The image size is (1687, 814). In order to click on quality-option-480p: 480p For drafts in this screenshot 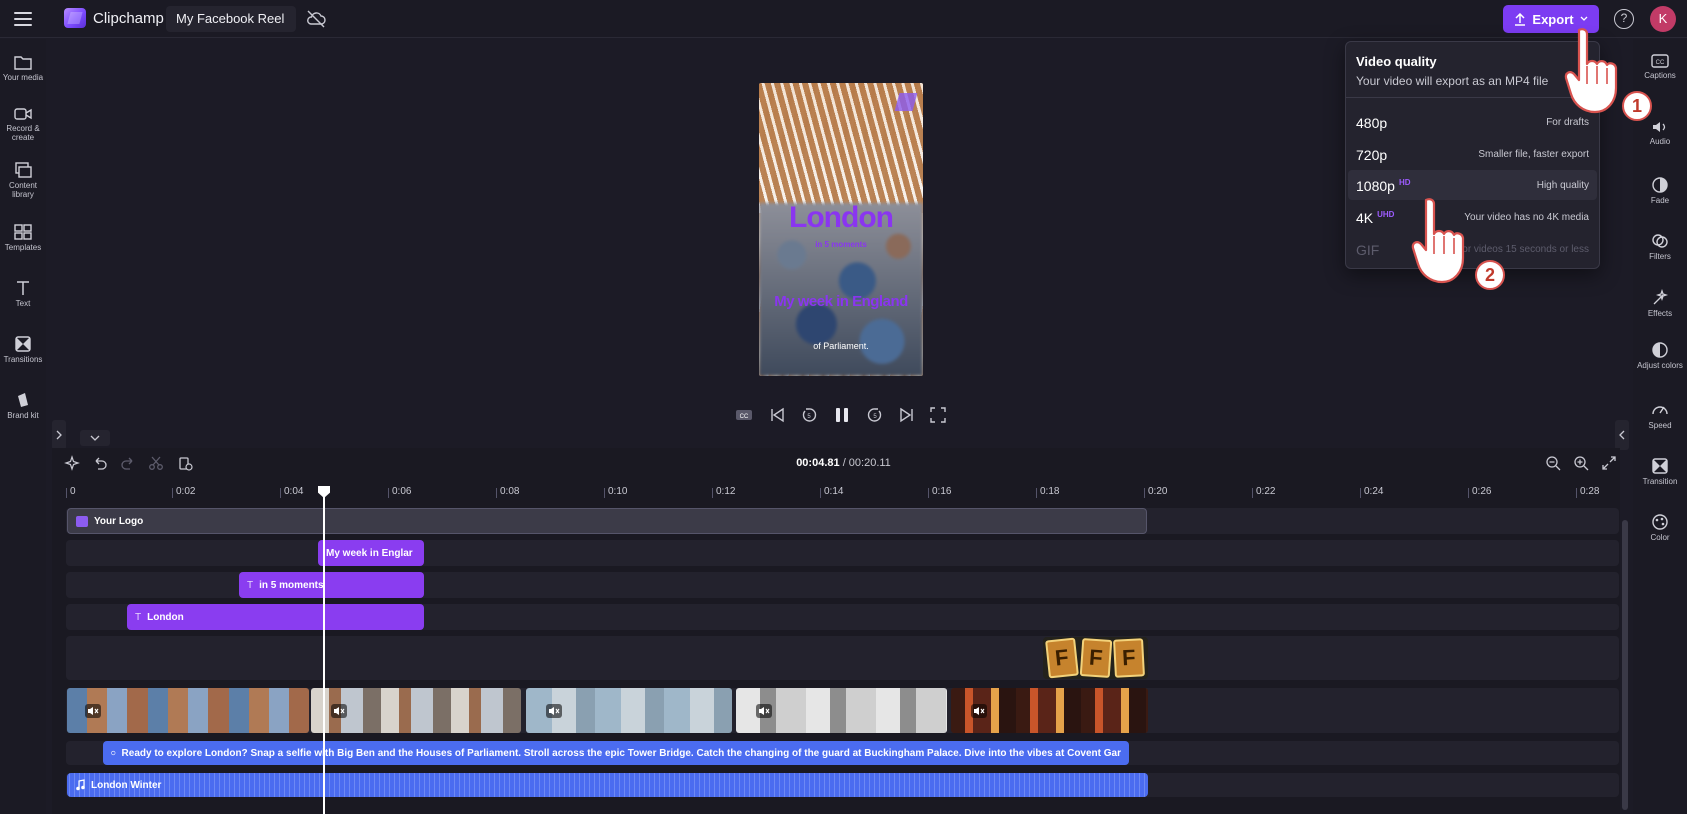, I will do `click(1472, 122)`.